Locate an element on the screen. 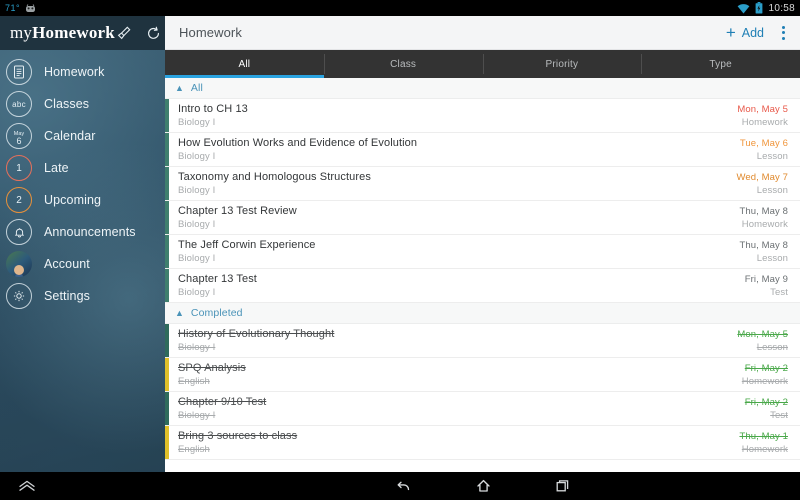 The width and height of the screenshot is (800, 500). sidebar-item-calendar: May 6 Calendar is located at coordinates (82, 136).